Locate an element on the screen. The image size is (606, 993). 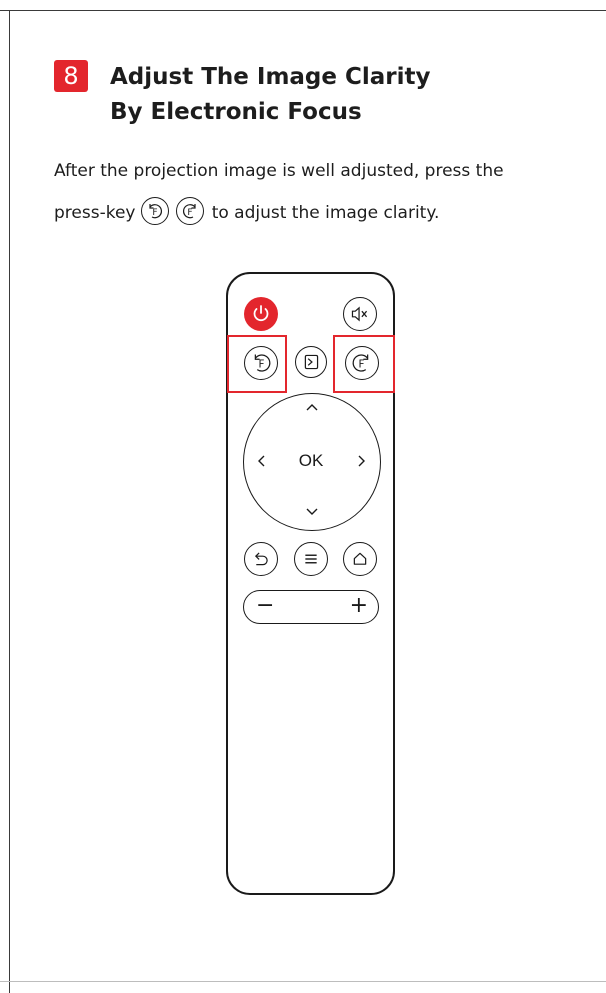
page-border-left is located at coordinates (9, 501).